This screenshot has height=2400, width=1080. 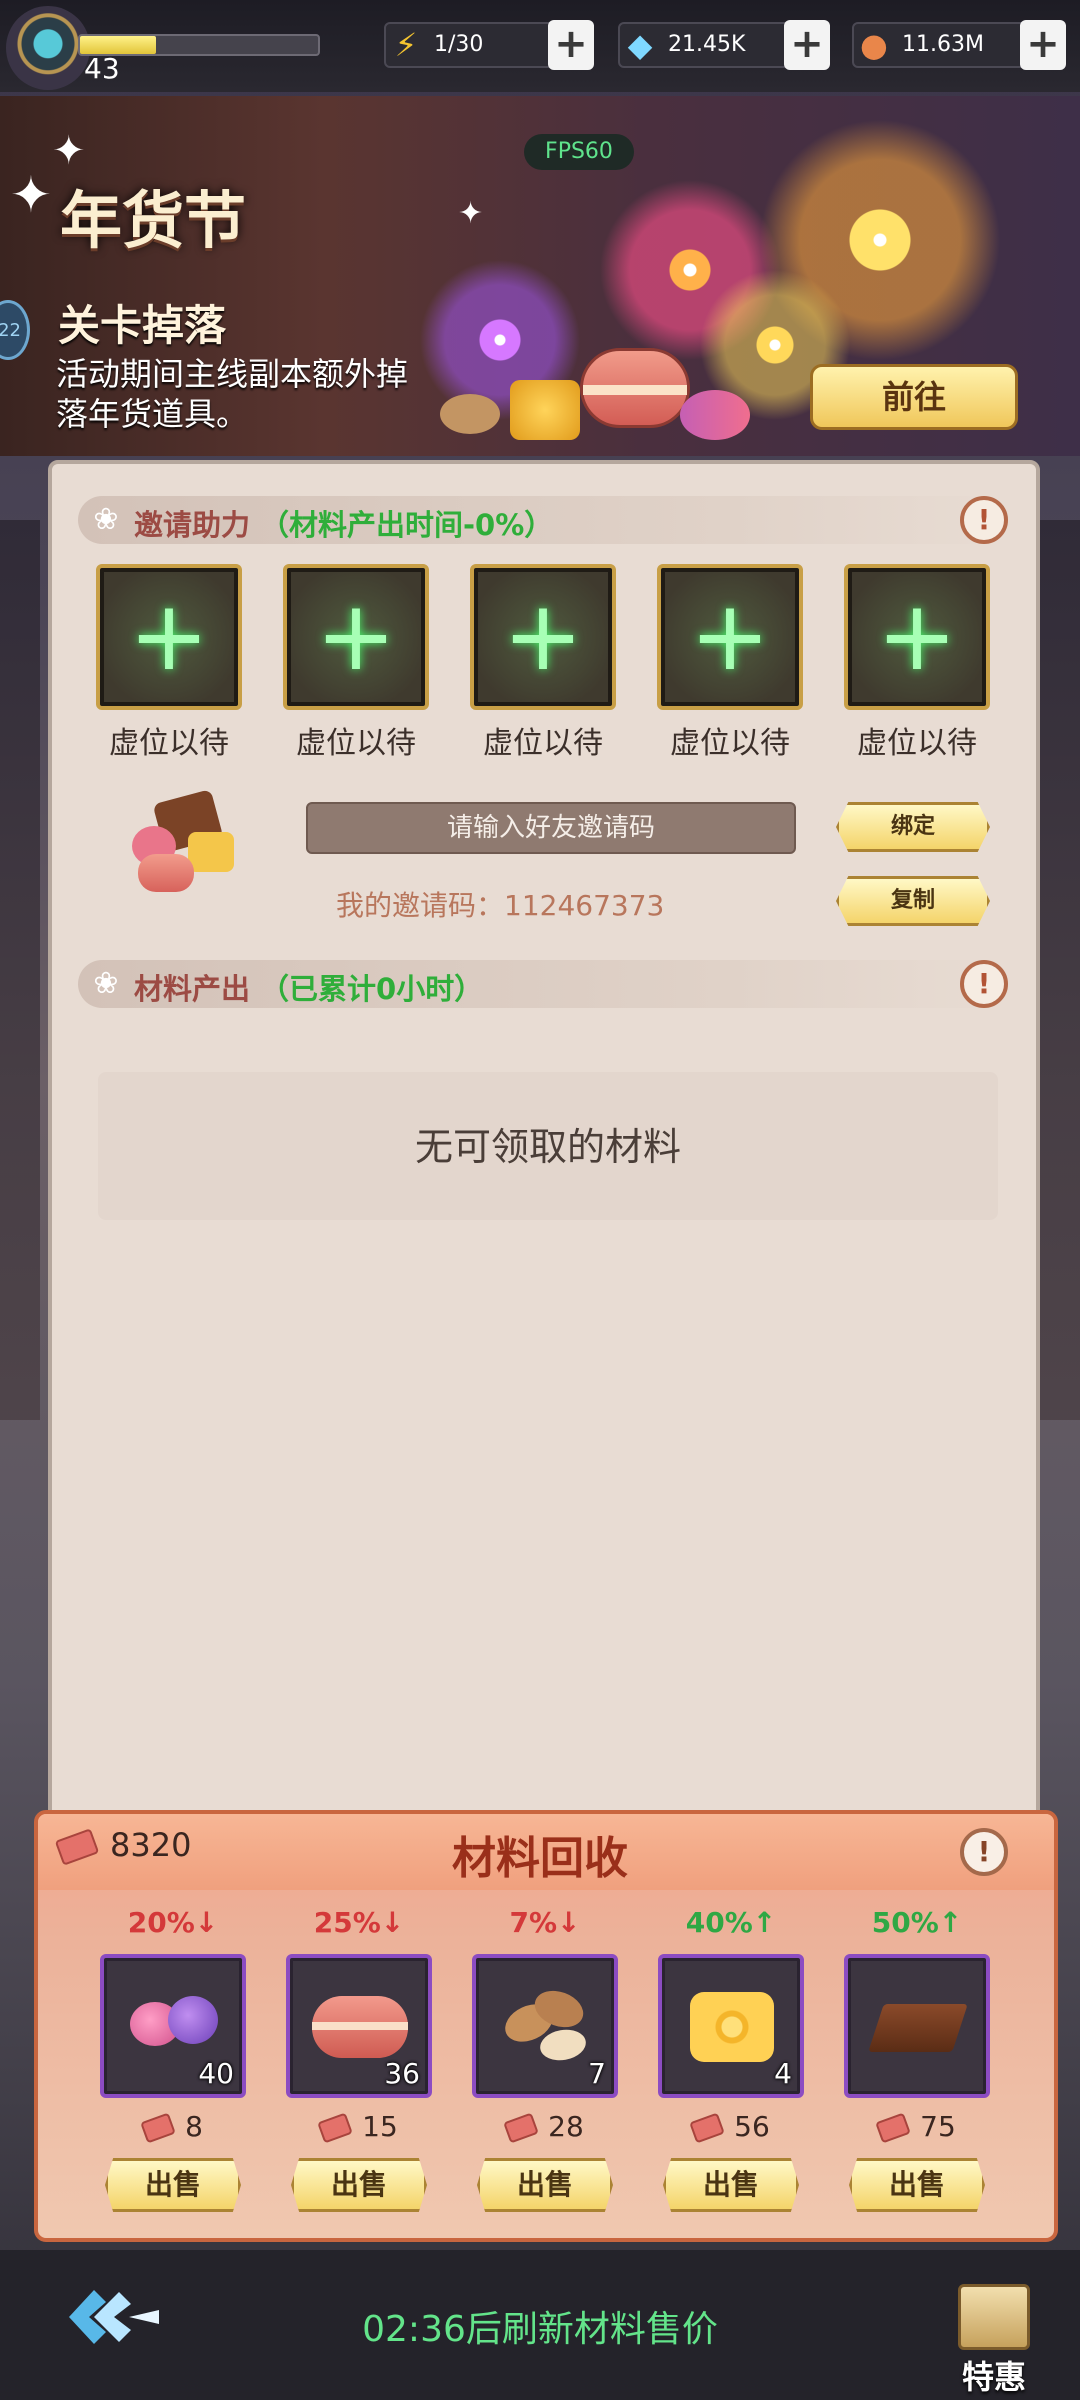 I want to click on invite-header-label: 邀请助力, so click(x=192, y=525).